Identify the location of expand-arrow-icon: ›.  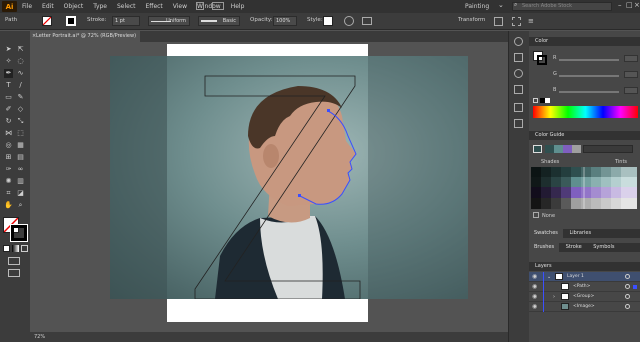
(554, 297).